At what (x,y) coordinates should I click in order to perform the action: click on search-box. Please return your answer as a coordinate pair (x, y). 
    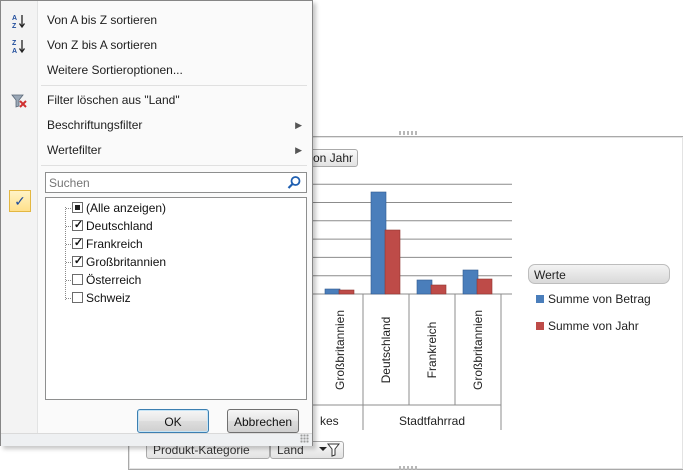
    Looking at the image, I should click on (176, 182).